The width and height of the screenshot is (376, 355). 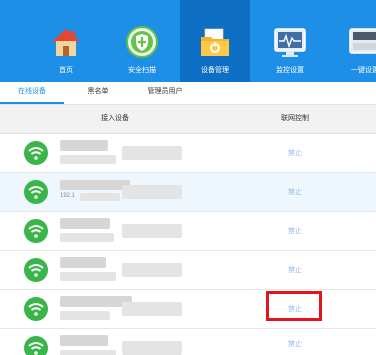 What do you see at coordinates (290, 70) in the screenshot?
I see `nav-label-monitor-settings: 监控设置` at bounding box center [290, 70].